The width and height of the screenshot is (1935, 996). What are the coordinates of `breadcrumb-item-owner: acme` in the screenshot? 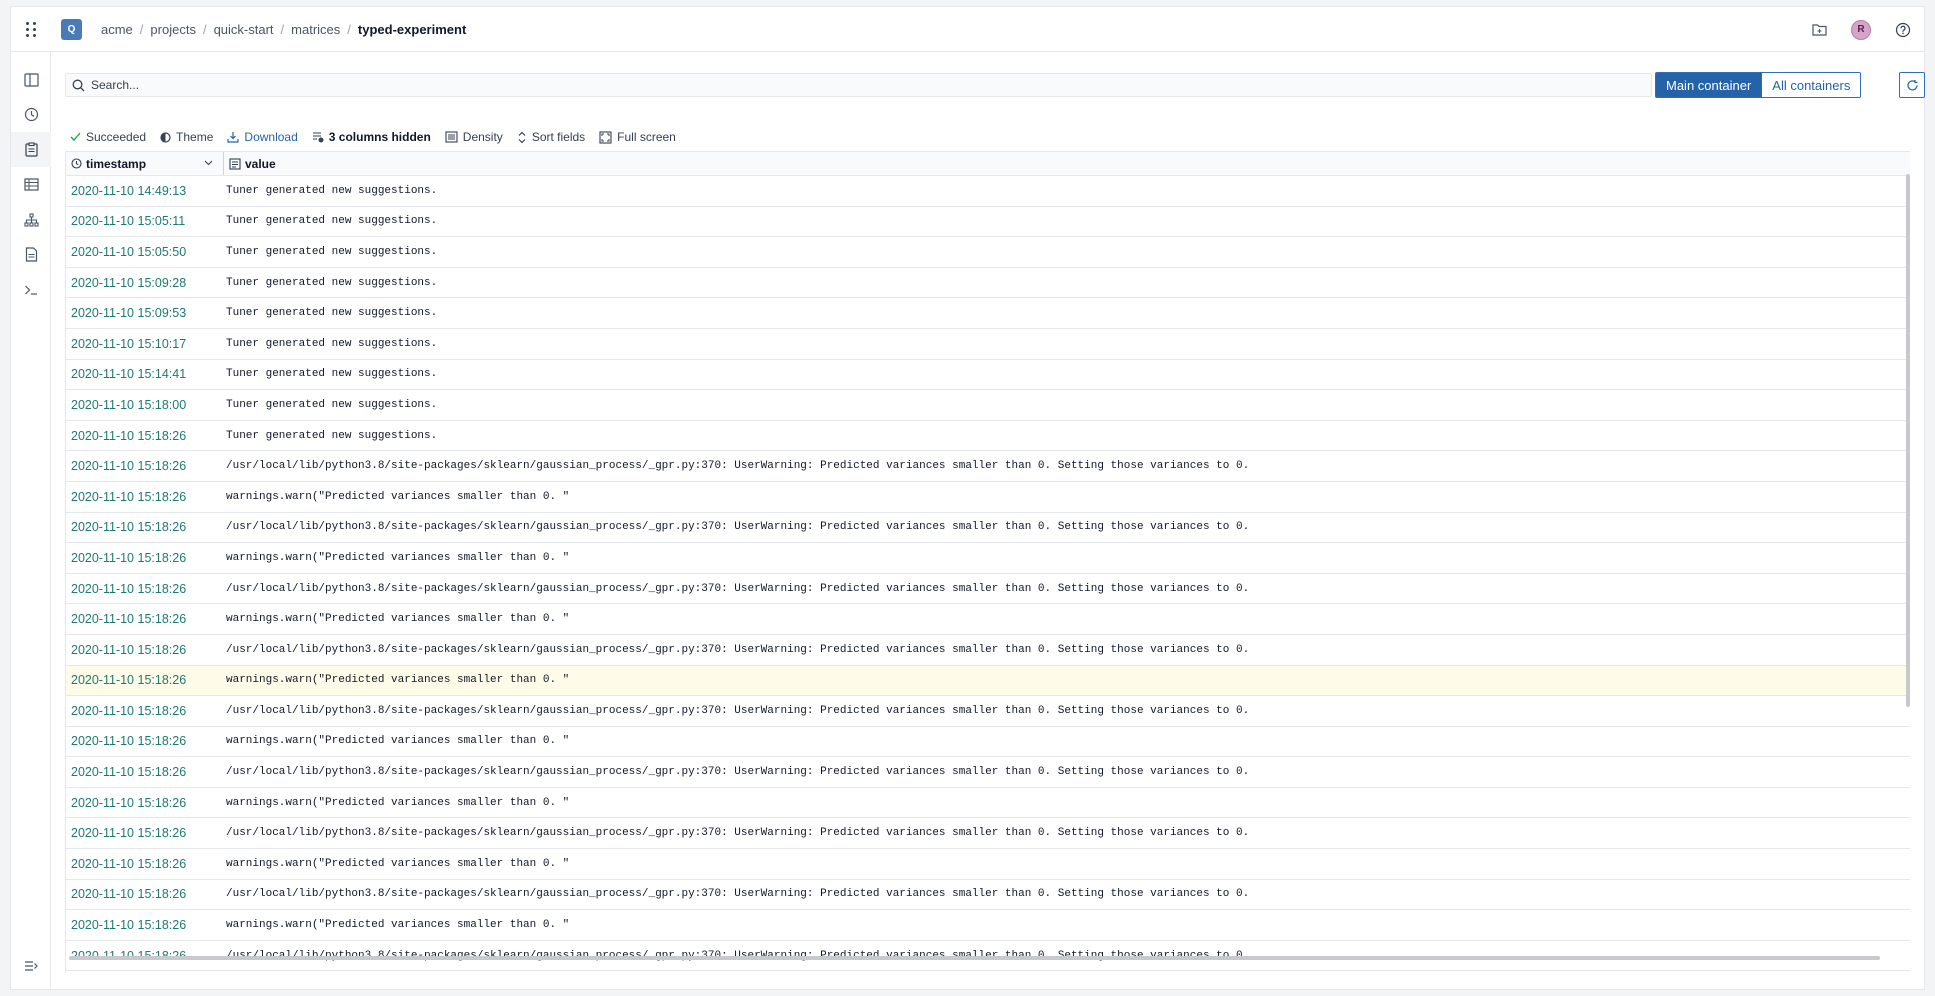 It's located at (117, 29).